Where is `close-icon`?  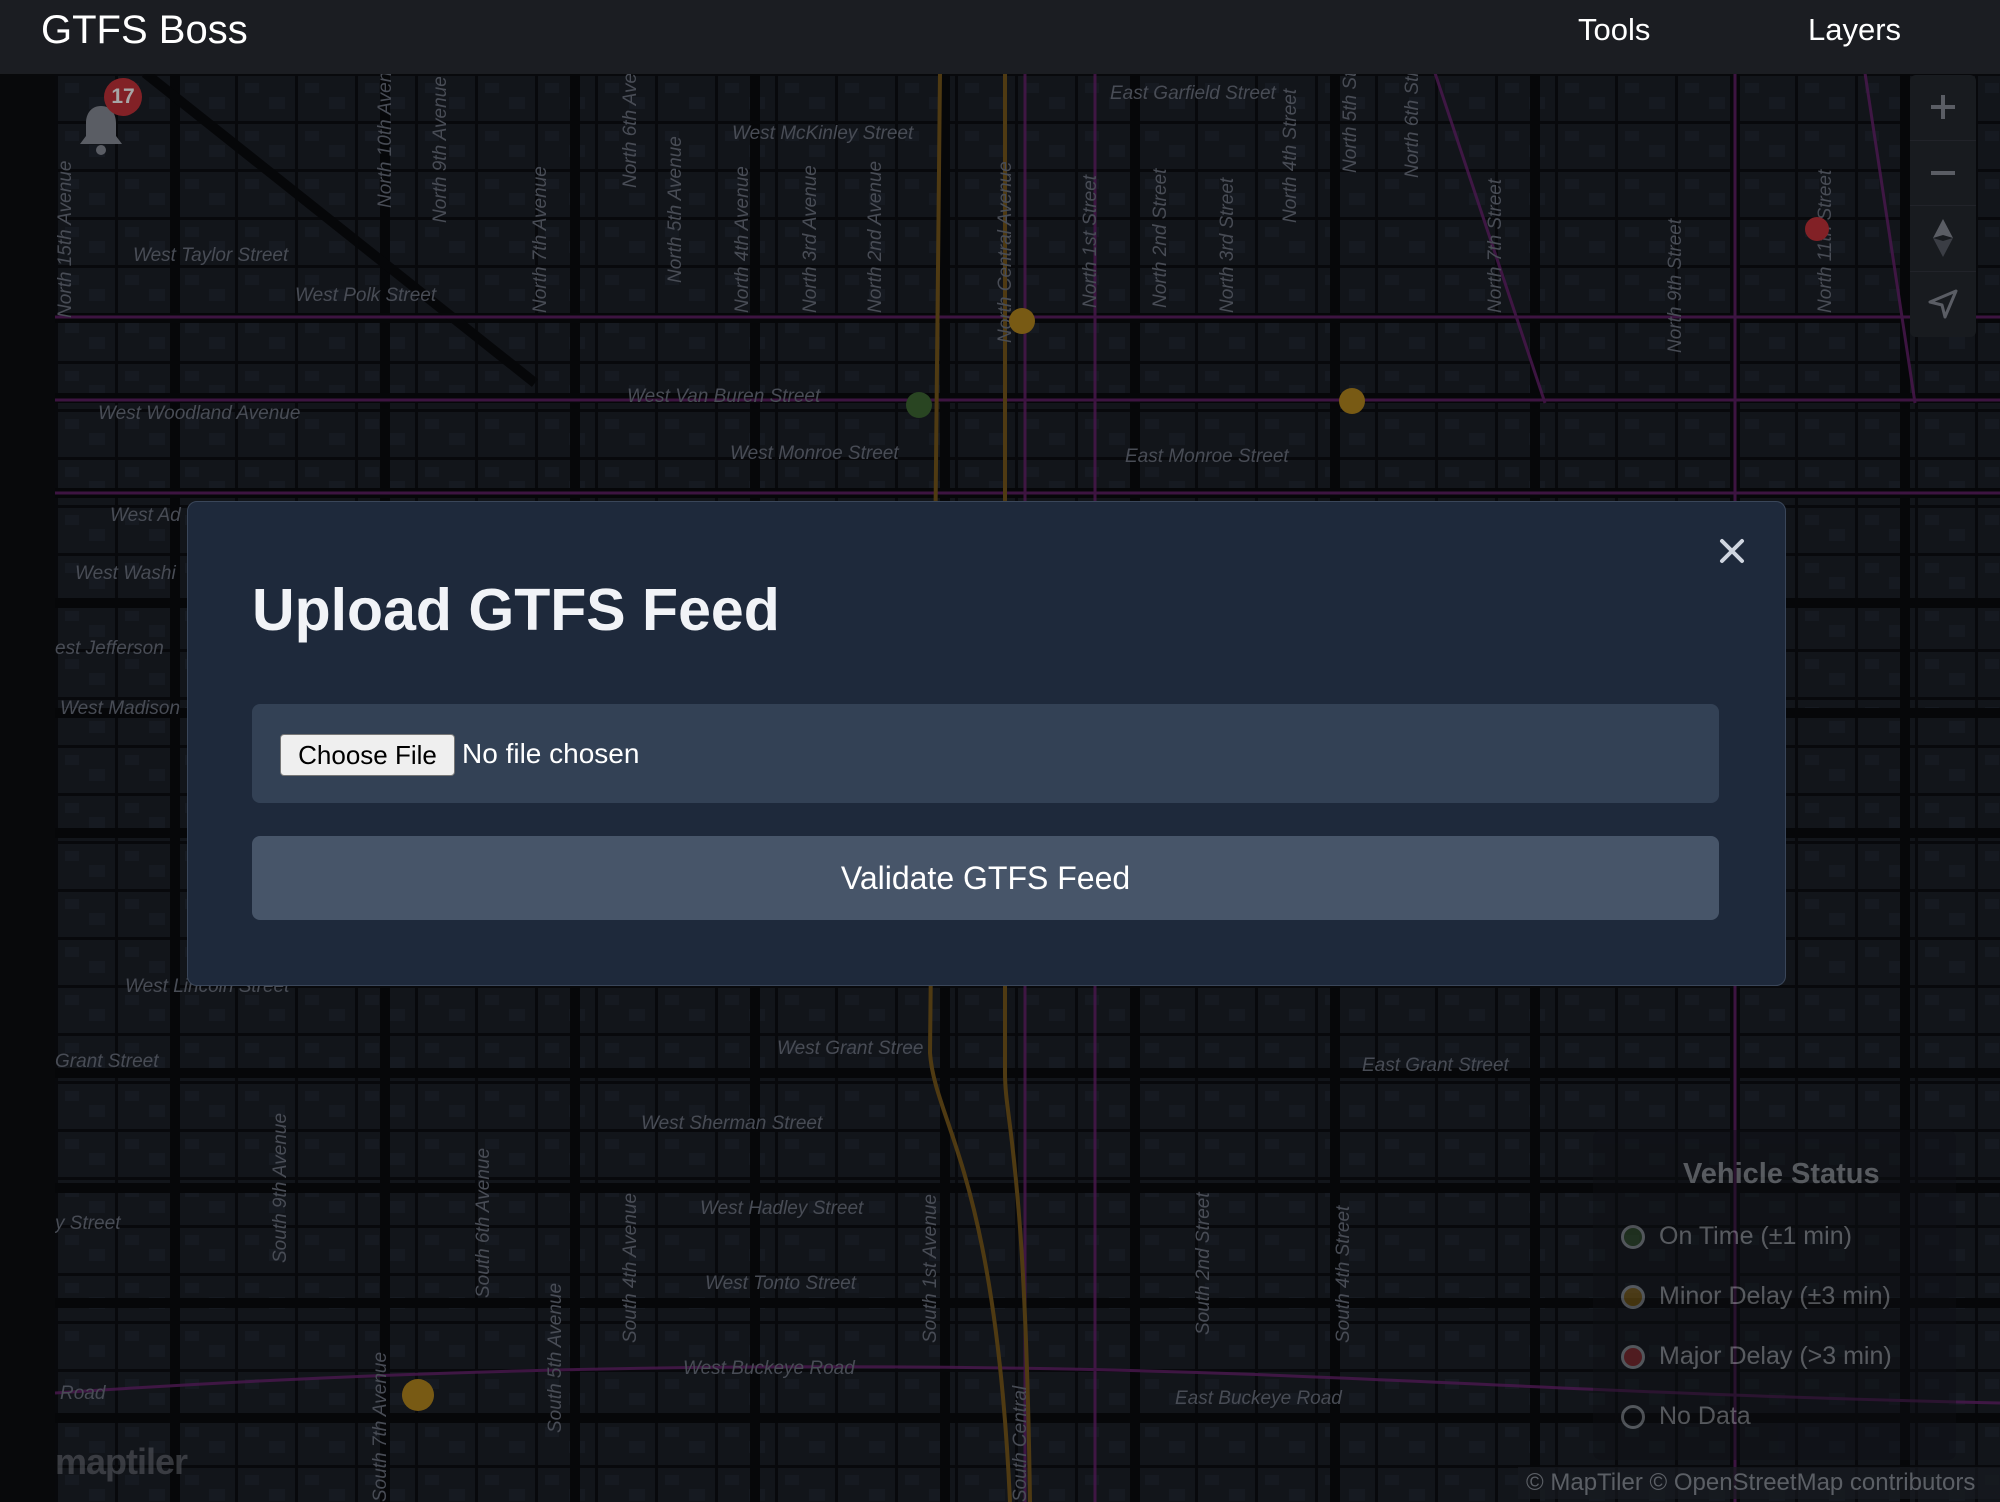 close-icon is located at coordinates (1732, 551).